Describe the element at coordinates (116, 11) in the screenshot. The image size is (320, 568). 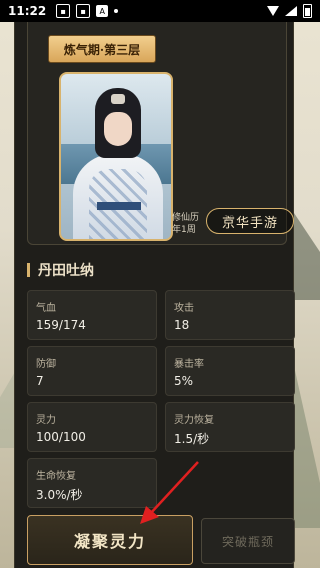
I see `dot-icon` at that location.